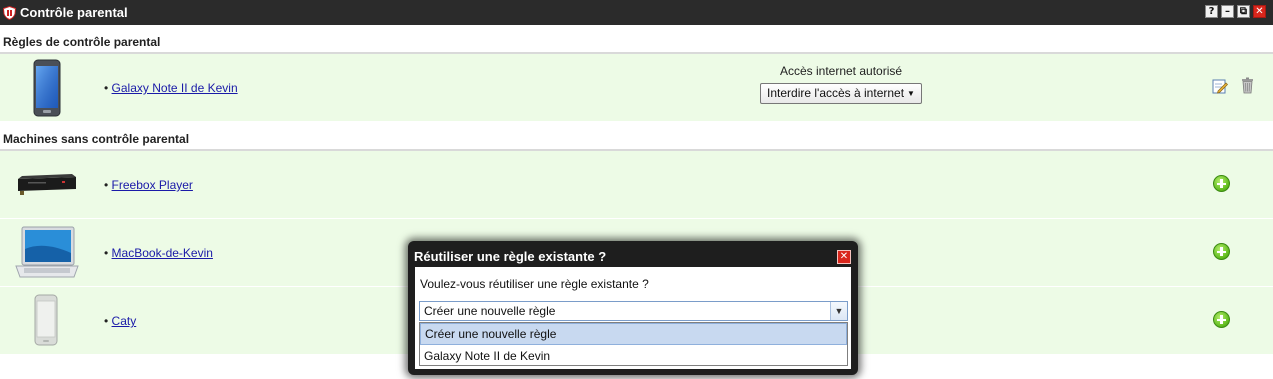 The height and width of the screenshot is (379, 1273). What do you see at coordinates (1220, 86) in the screenshot?
I see `edit-icon` at bounding box center [1220, 86].